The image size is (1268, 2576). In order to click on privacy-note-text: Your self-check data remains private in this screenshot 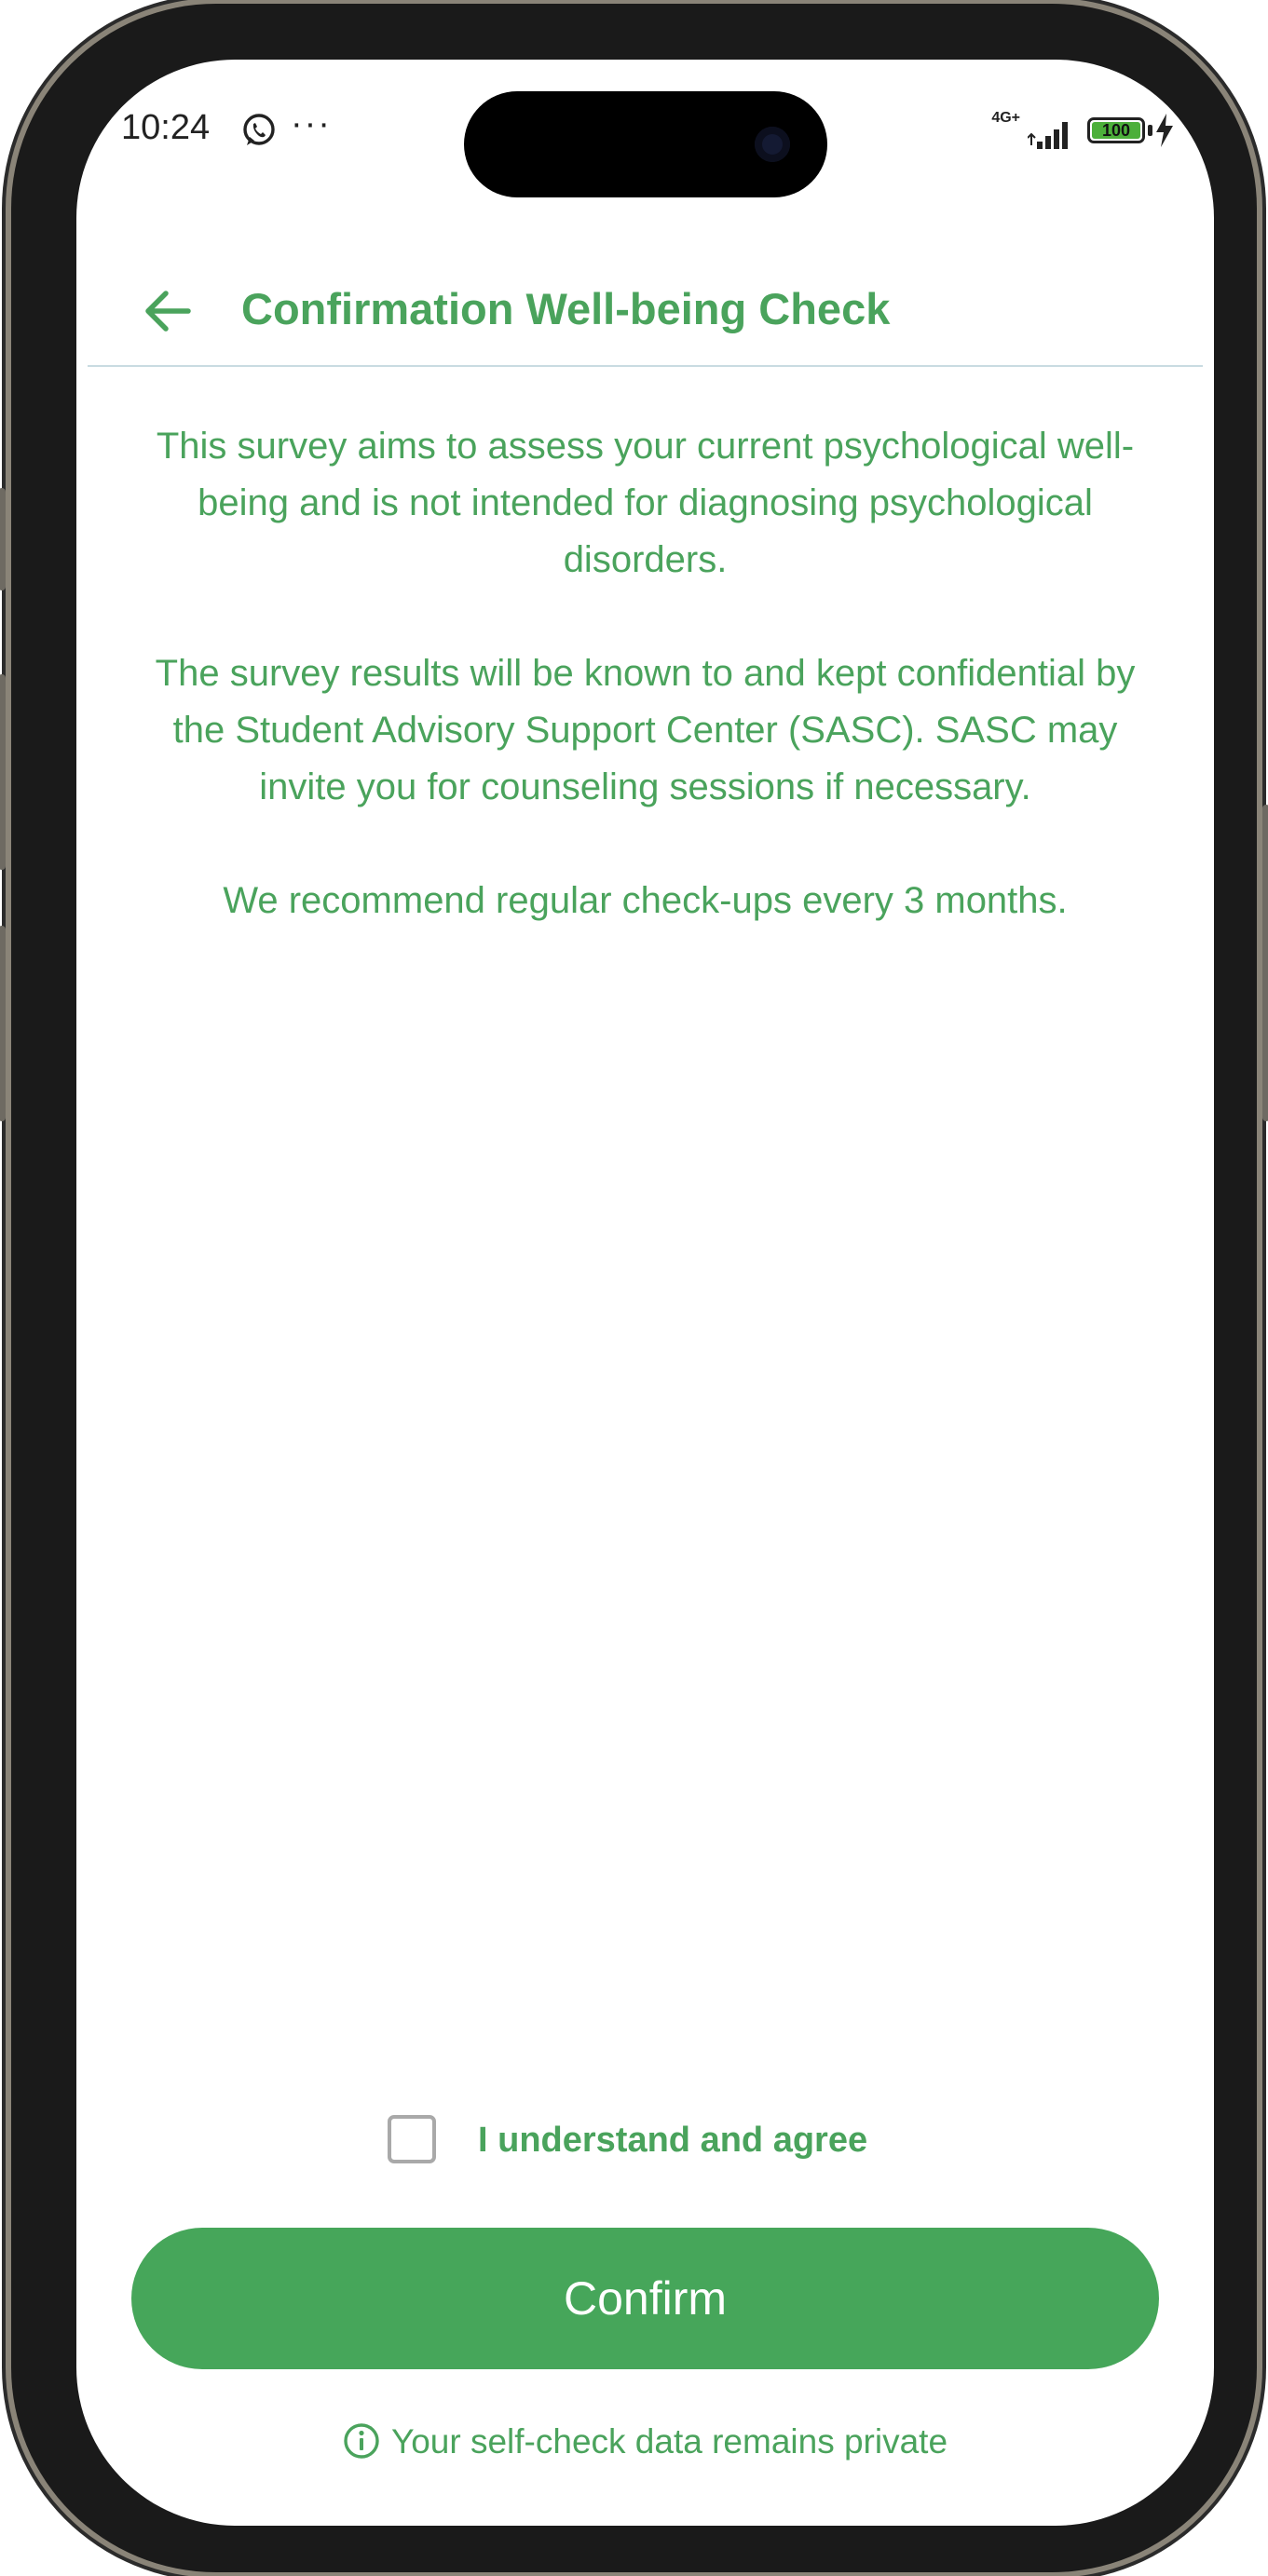, I will do `click(669, 2441)`.